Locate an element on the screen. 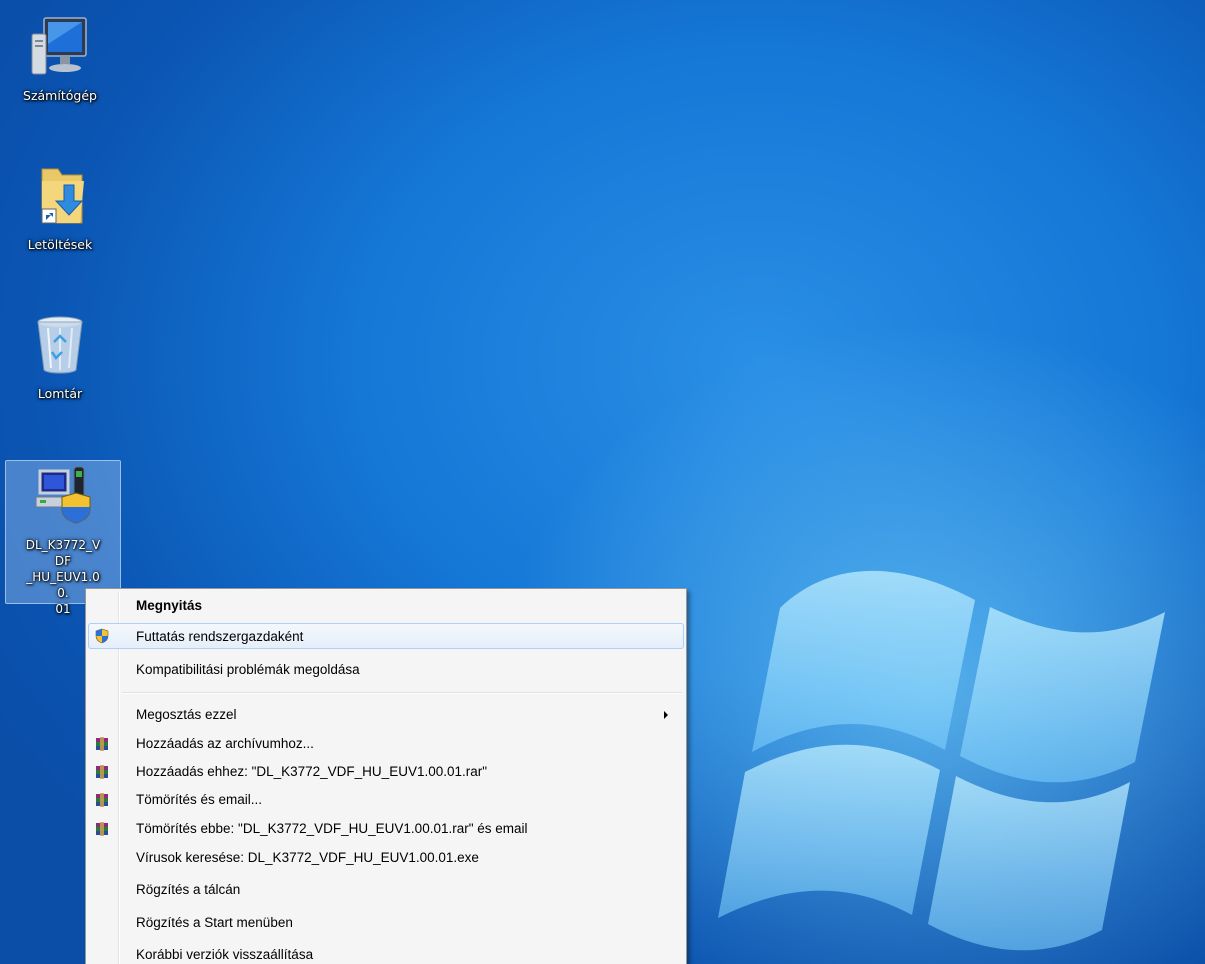  desktop-icon-computer: Számítógép is located at coordinates (60, 58).